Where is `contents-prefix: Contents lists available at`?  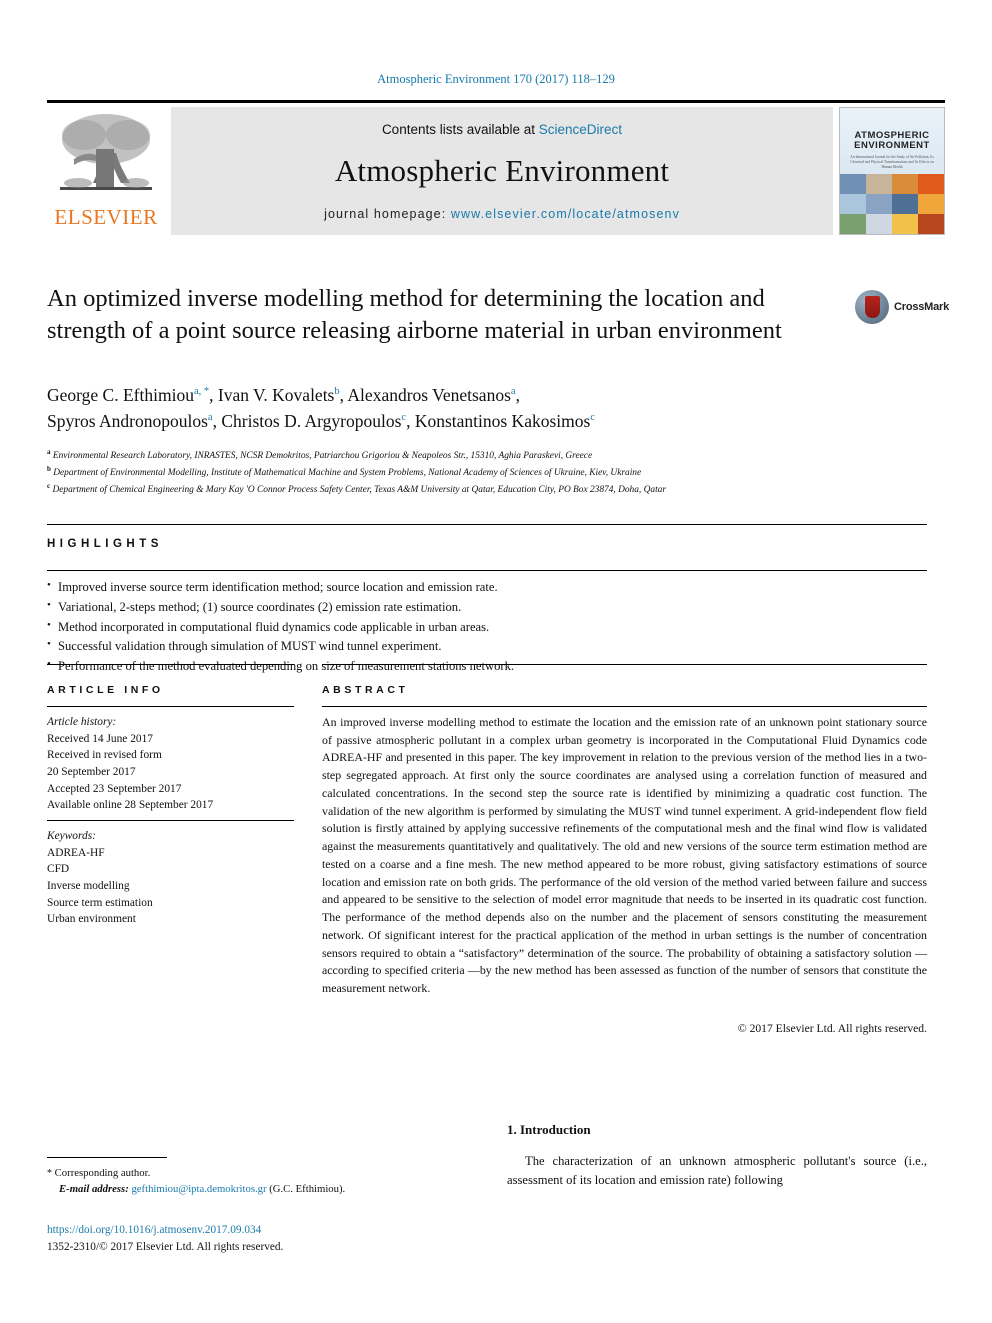 contents-prefix: Contents lists available at is located at coordinates (460, 129).